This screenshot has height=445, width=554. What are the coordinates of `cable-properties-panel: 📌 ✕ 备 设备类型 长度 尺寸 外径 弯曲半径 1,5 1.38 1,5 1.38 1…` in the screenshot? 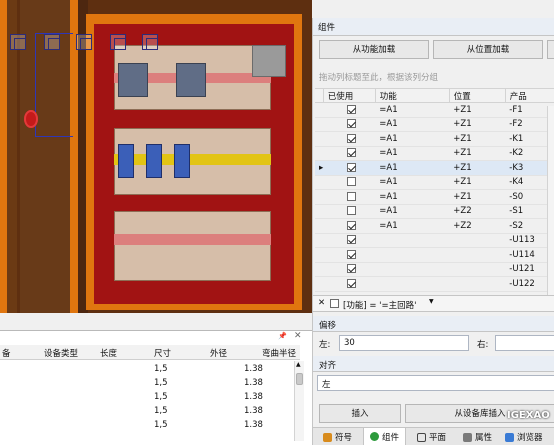 It's located at (156, 387).